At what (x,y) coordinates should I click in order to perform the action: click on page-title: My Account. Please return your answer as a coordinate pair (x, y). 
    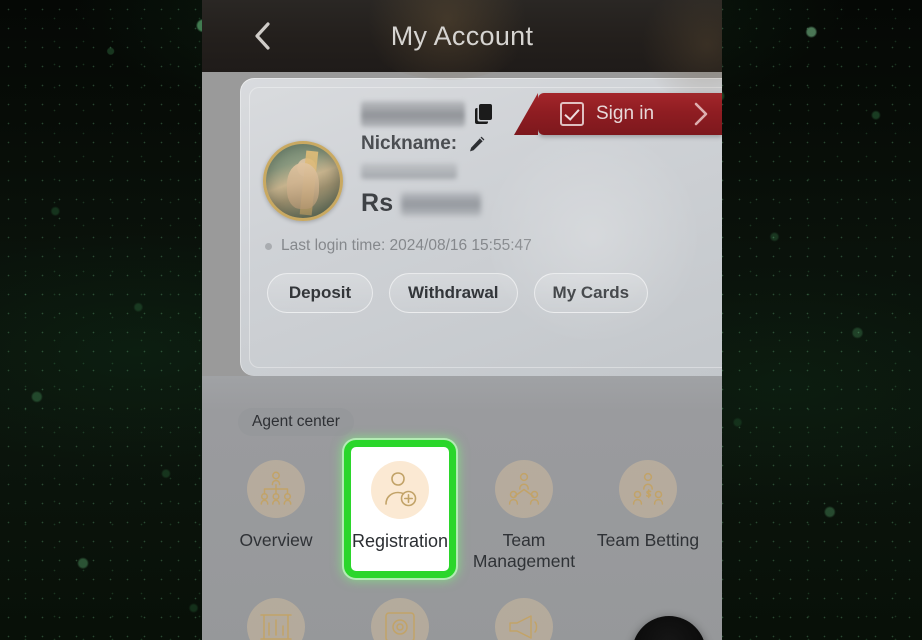
    Looking at the image, I should click on (462, 35).